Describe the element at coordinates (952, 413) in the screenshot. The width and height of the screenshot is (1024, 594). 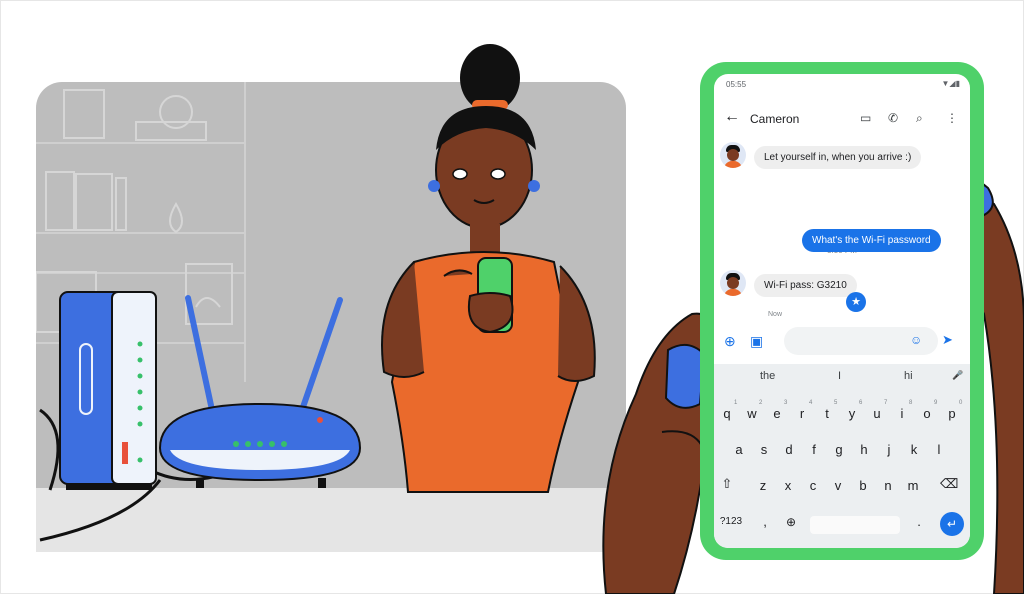
I see `key-p: p` at that location.